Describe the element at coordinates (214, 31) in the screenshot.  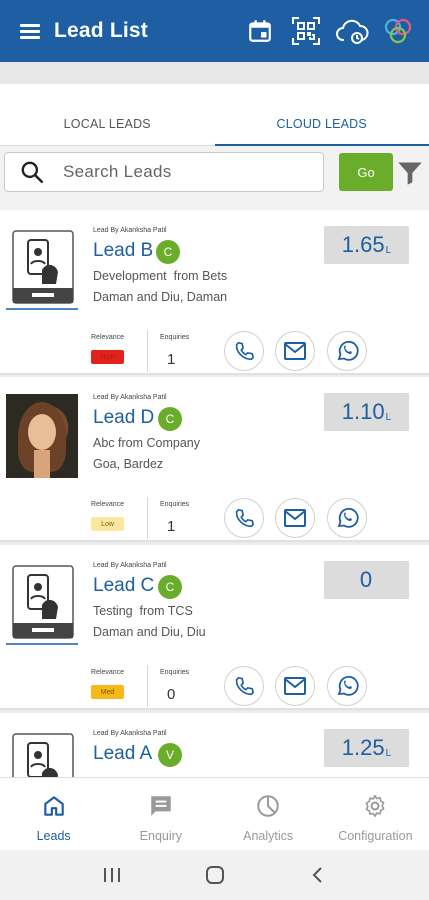
I see `app-bar: Lead List` at that location.